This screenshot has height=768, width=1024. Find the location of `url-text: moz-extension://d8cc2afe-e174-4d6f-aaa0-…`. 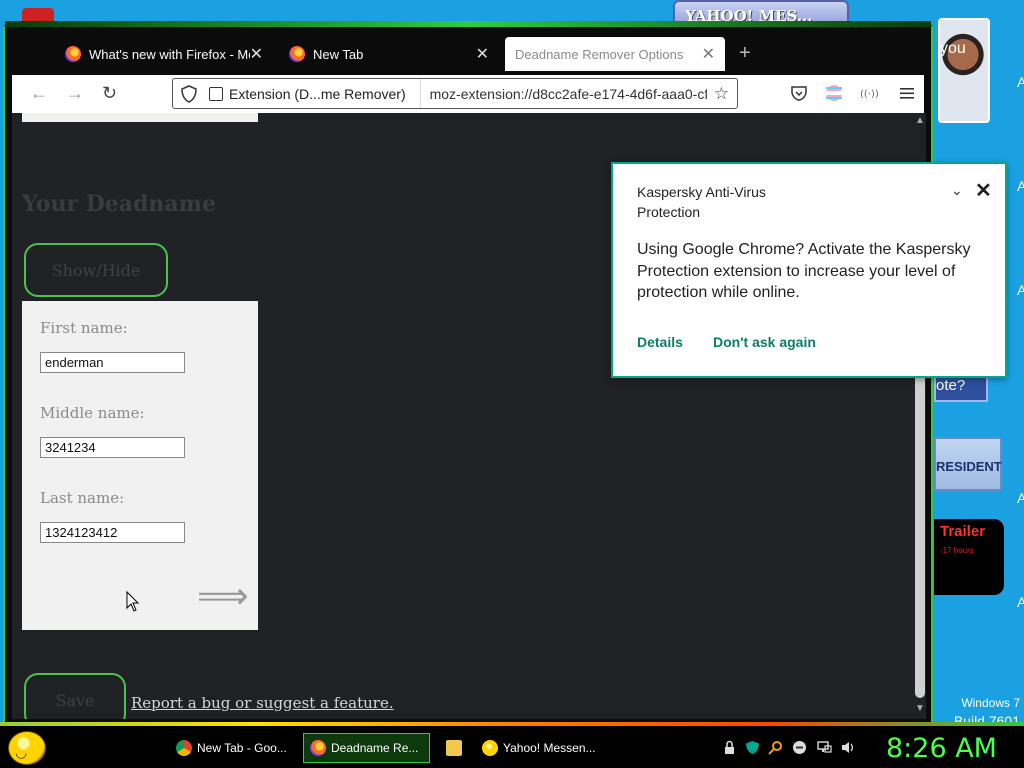

url-text: moz-extension://d8cc2afe-e174-4d6f-aaa0-… is located at coordinates (564, 94).